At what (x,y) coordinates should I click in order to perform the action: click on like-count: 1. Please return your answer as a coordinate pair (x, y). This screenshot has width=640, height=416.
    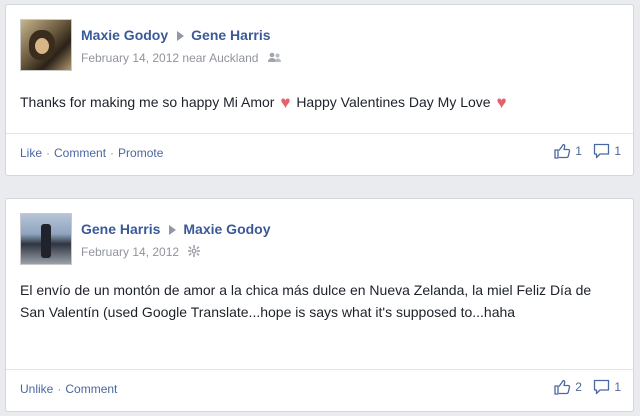
    Looking at the image, I should click on (578, 151).